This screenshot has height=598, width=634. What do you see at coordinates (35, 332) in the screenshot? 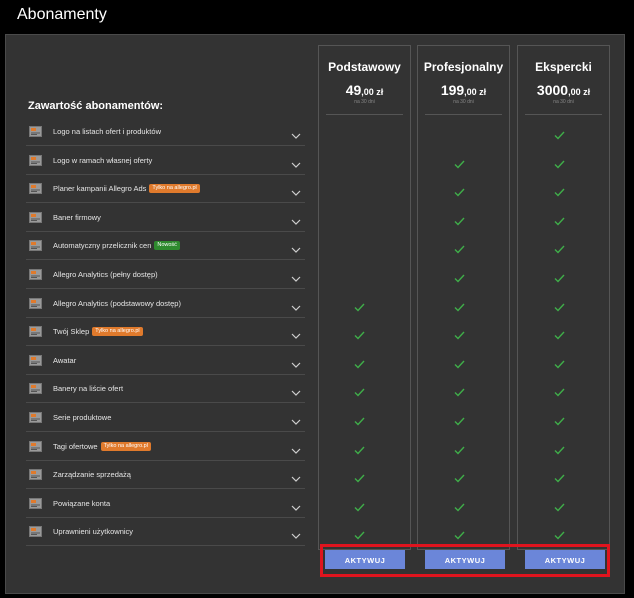
I see `shop-icon` at bounding box center [35, 332].